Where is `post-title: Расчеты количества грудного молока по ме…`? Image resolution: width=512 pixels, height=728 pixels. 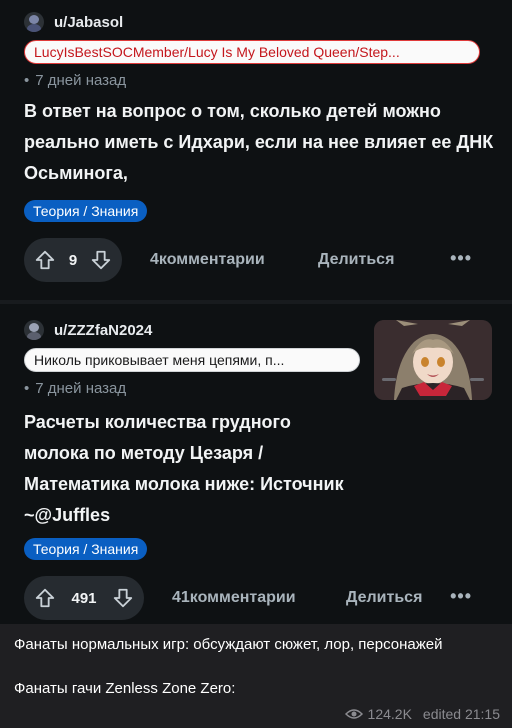 post-title: Расчеты количества грудного молока по ме… is located at coordinates (189, 469).